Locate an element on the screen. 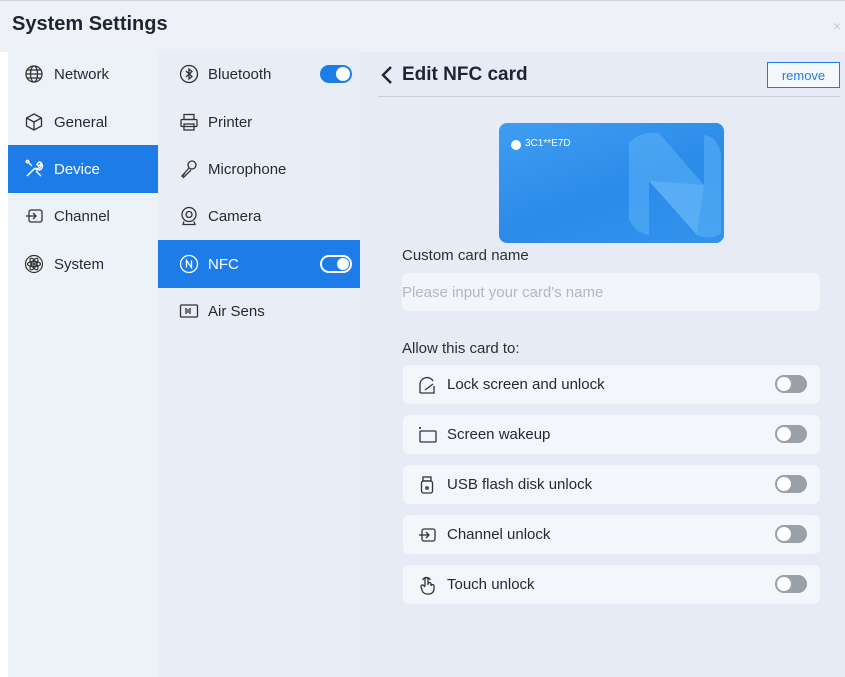 The width and height of the screenshot is (845, 677). permission-label: Touch unlock is located at coordinates (491, 584).